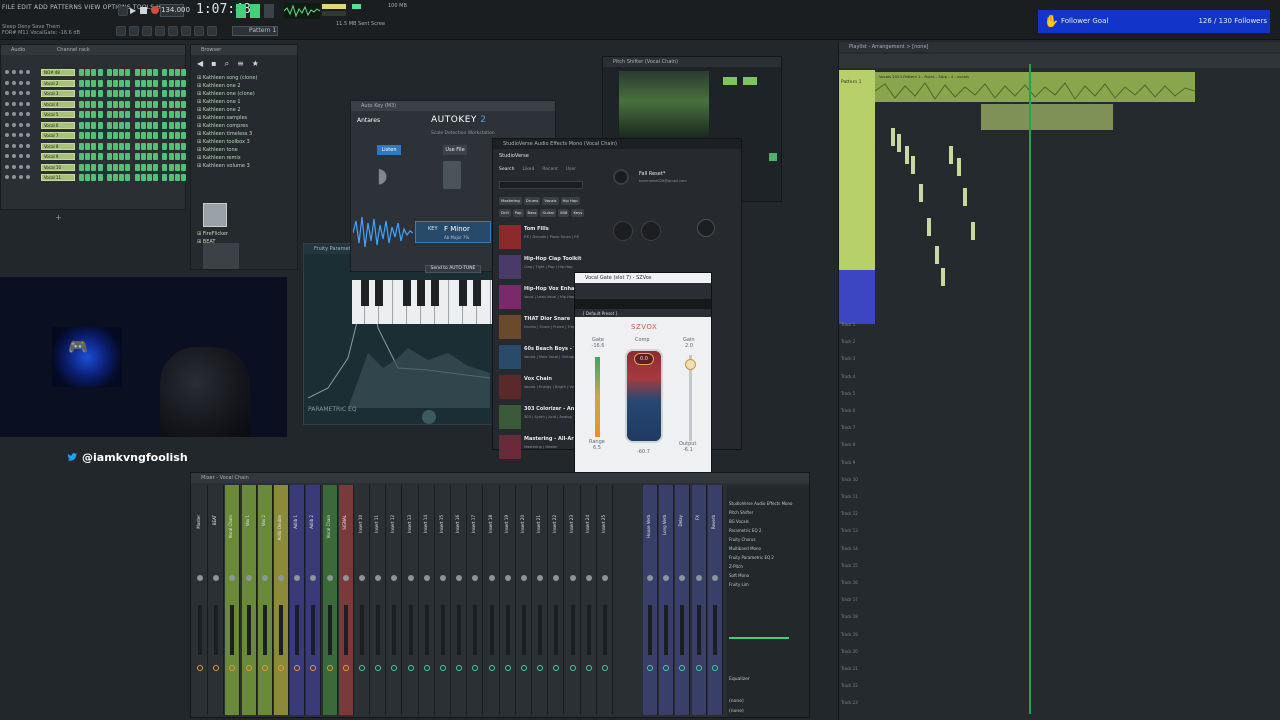 The width and height of the screenshot is (1280, 720). I want to click on mixer-strip: Vox 1, so click(249, 600).